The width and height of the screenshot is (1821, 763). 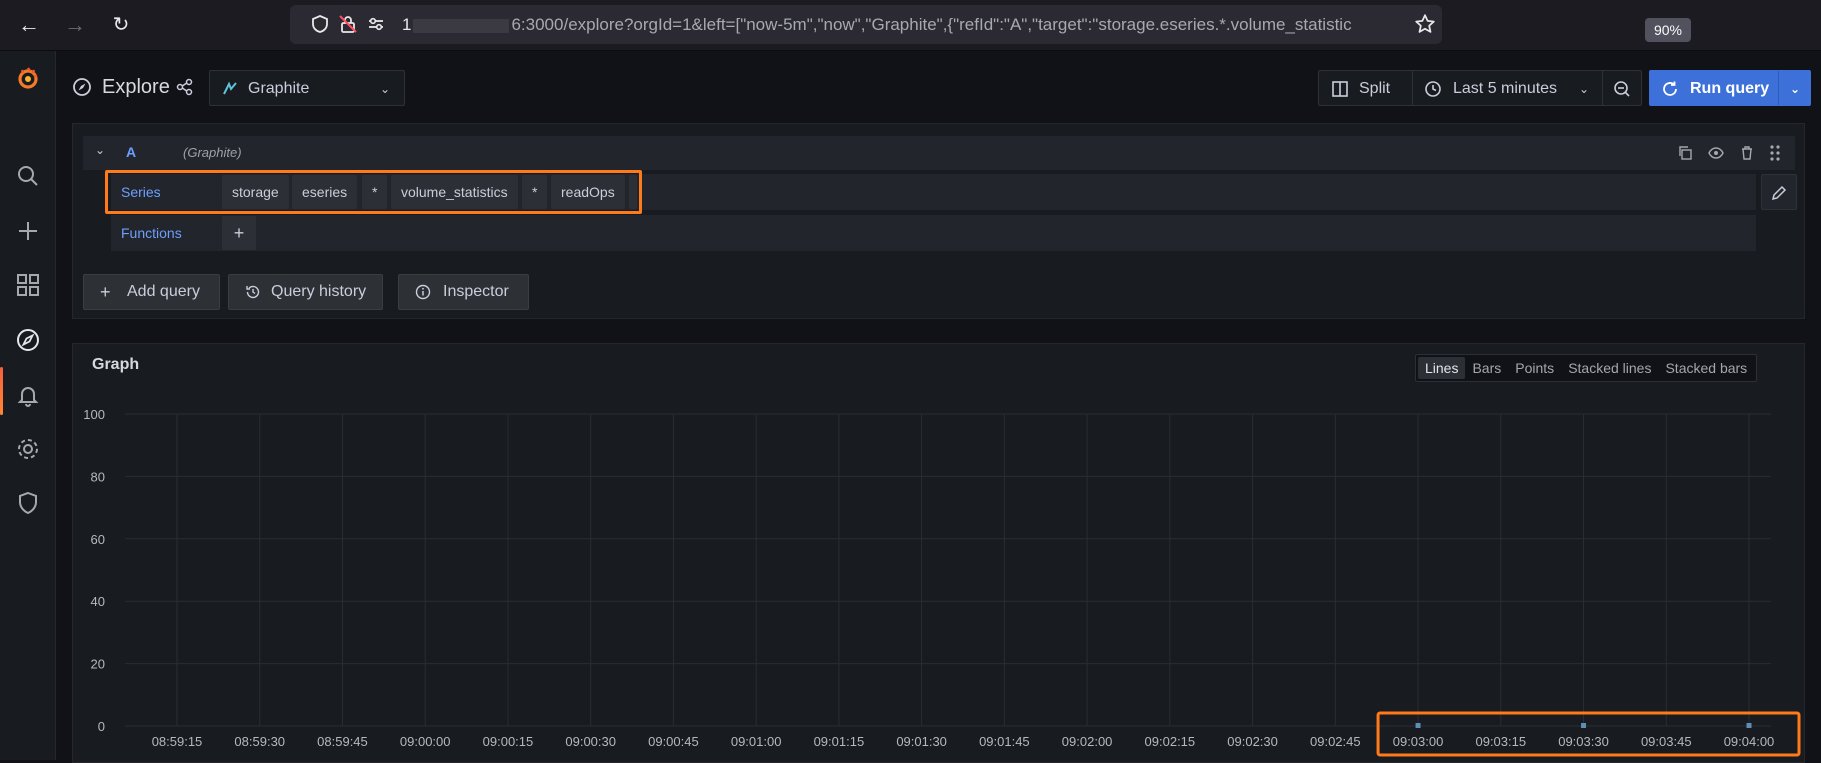 What do you see at coordinates (28, 78) in the screenshot?
I see `grafana-logo-icon` at bounding box center [28, 78].